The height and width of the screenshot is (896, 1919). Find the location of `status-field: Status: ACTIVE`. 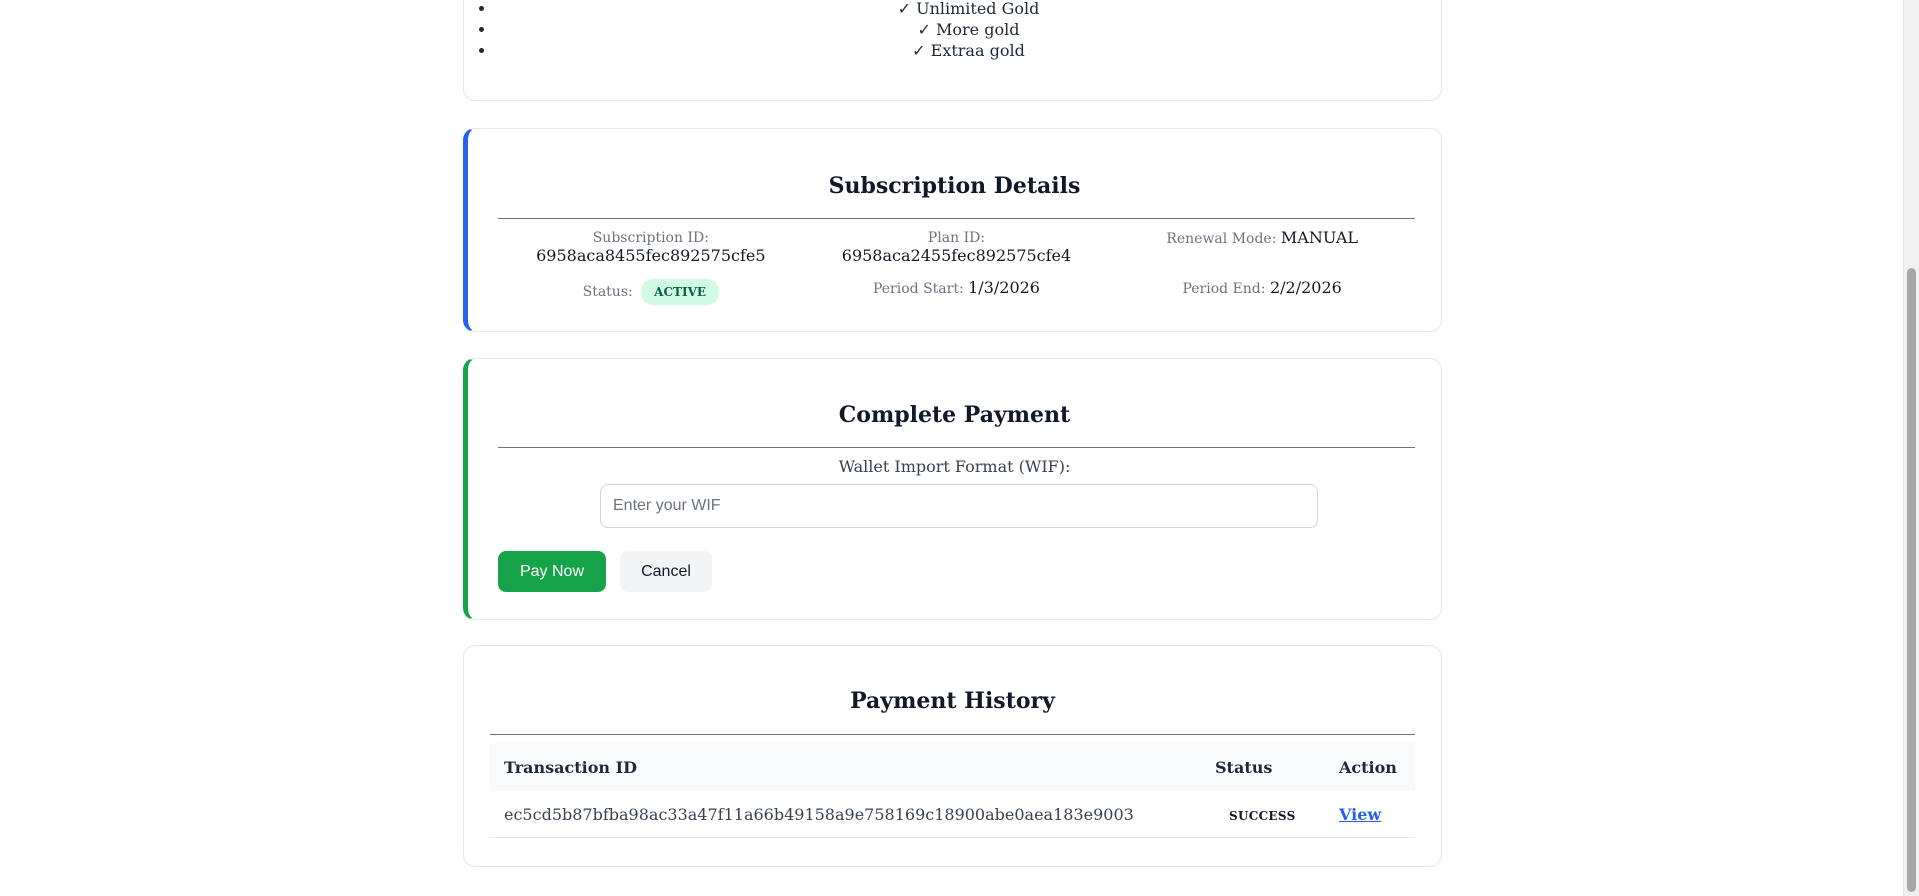

status-field: Status: ACTIVE is located at coordinates (651, 292).